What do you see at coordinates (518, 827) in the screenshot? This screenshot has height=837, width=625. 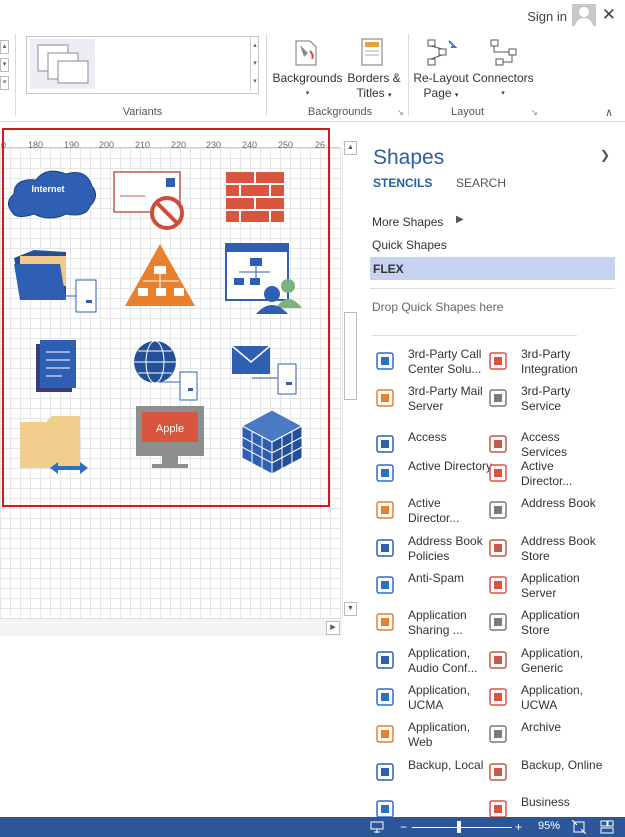 I see `zoom-in-button: +` at bounding box center [518, 827].